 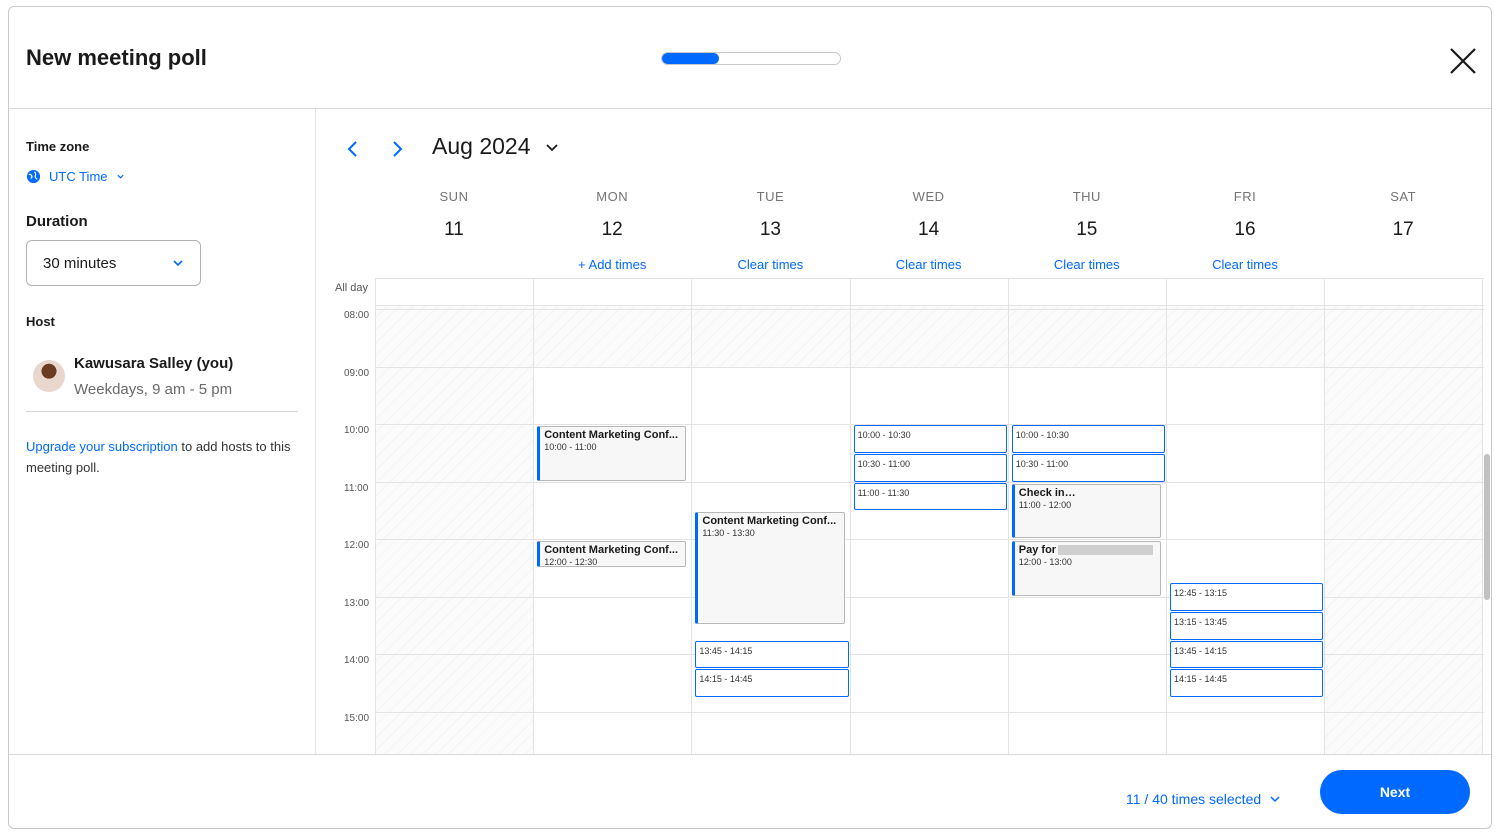 What do you see at coordinates (1395, 792) in the screenshot?
I see `next-button: Next` at bounding box center [1395, 792].